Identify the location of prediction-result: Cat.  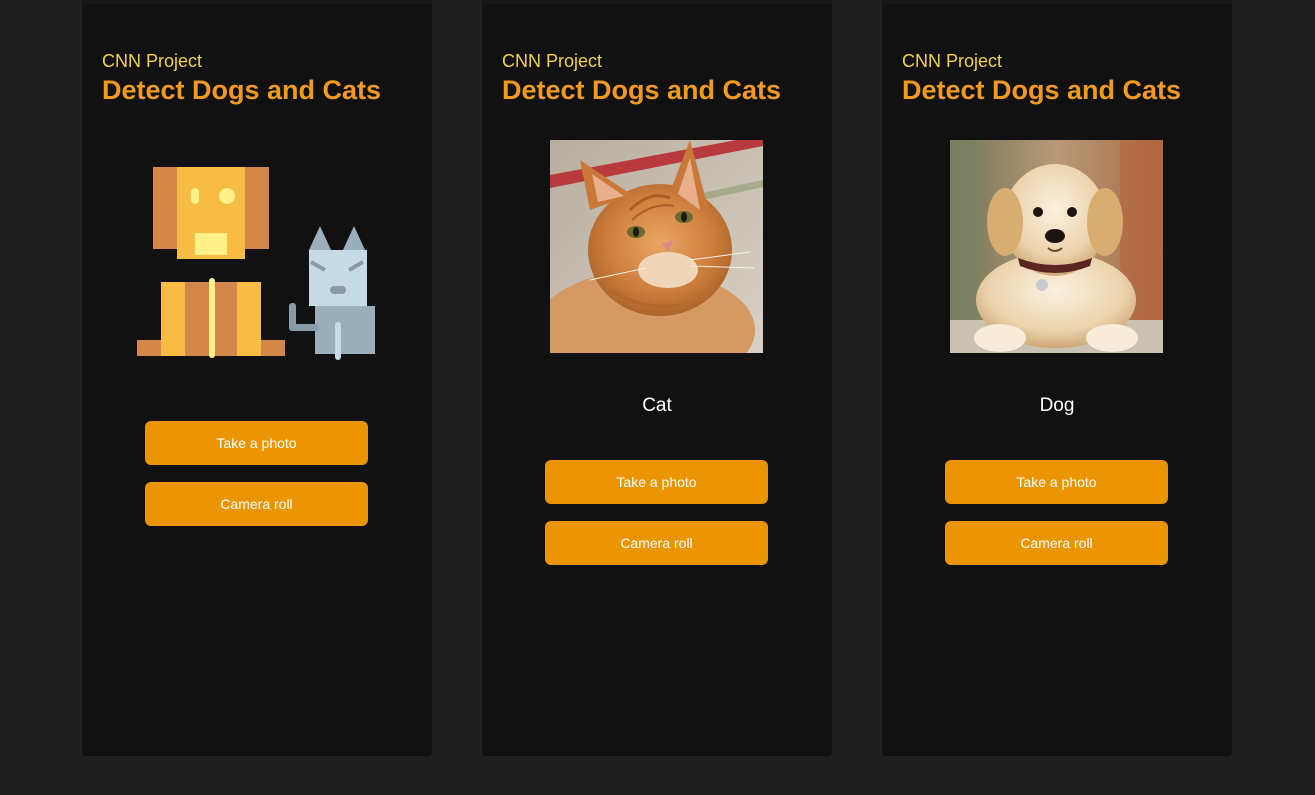
(657, 405).